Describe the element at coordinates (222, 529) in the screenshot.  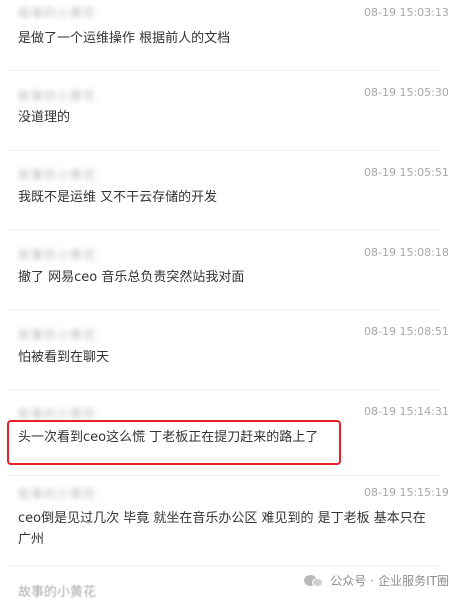
I see `comment-text: ceo倒是见过几次 毕竟 就坐在音乐办公区 难见到的 是丁老板 基本只在广州` at that location.